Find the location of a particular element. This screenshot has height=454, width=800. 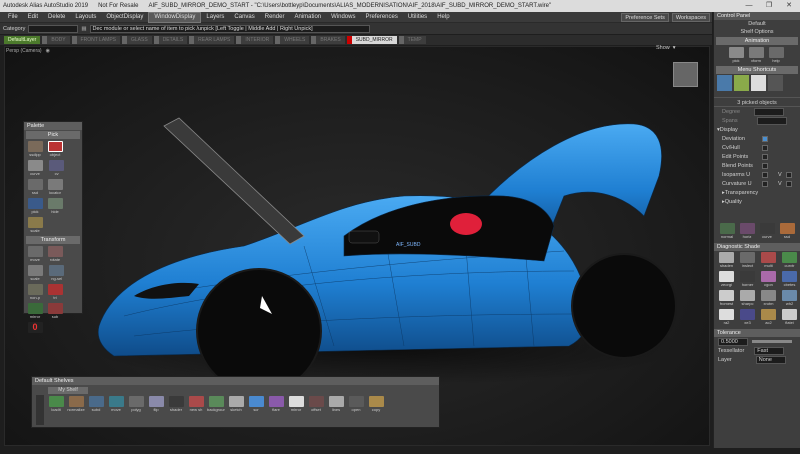

diagnostic-tool-5: horner is located at coordinates (747, 279).